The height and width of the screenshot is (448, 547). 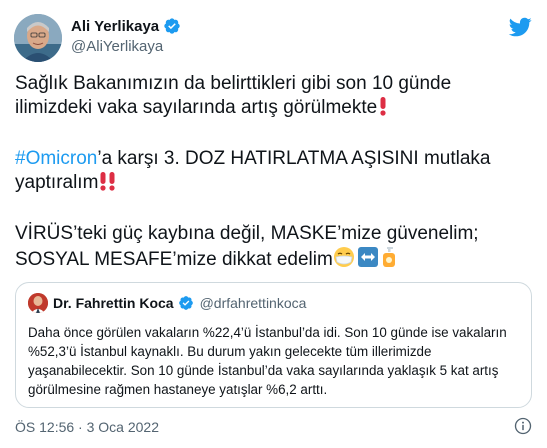 I want to click on info-icon, so click(x=523, y=426).